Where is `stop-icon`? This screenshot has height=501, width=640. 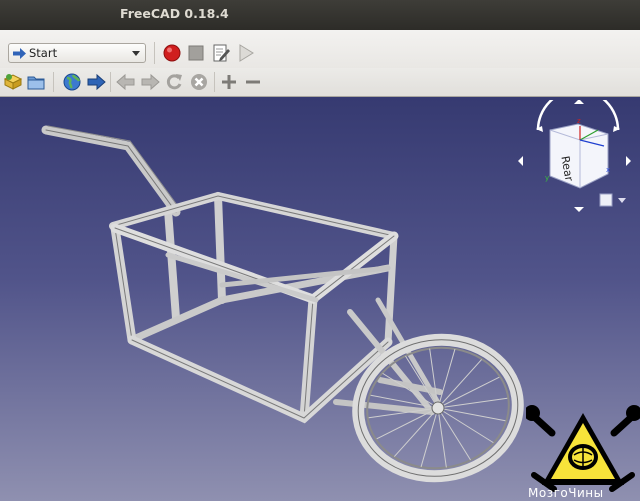
stop-icon is located at coordinates (196, 53).